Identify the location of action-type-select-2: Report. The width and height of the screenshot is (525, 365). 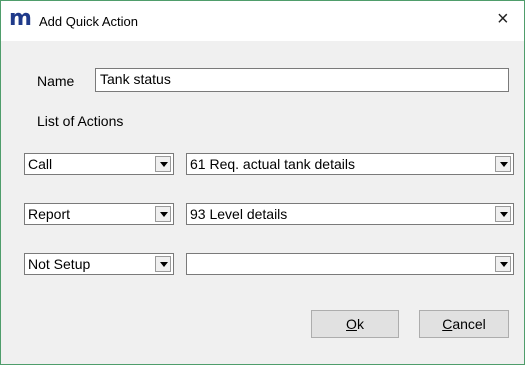
(99, 214).